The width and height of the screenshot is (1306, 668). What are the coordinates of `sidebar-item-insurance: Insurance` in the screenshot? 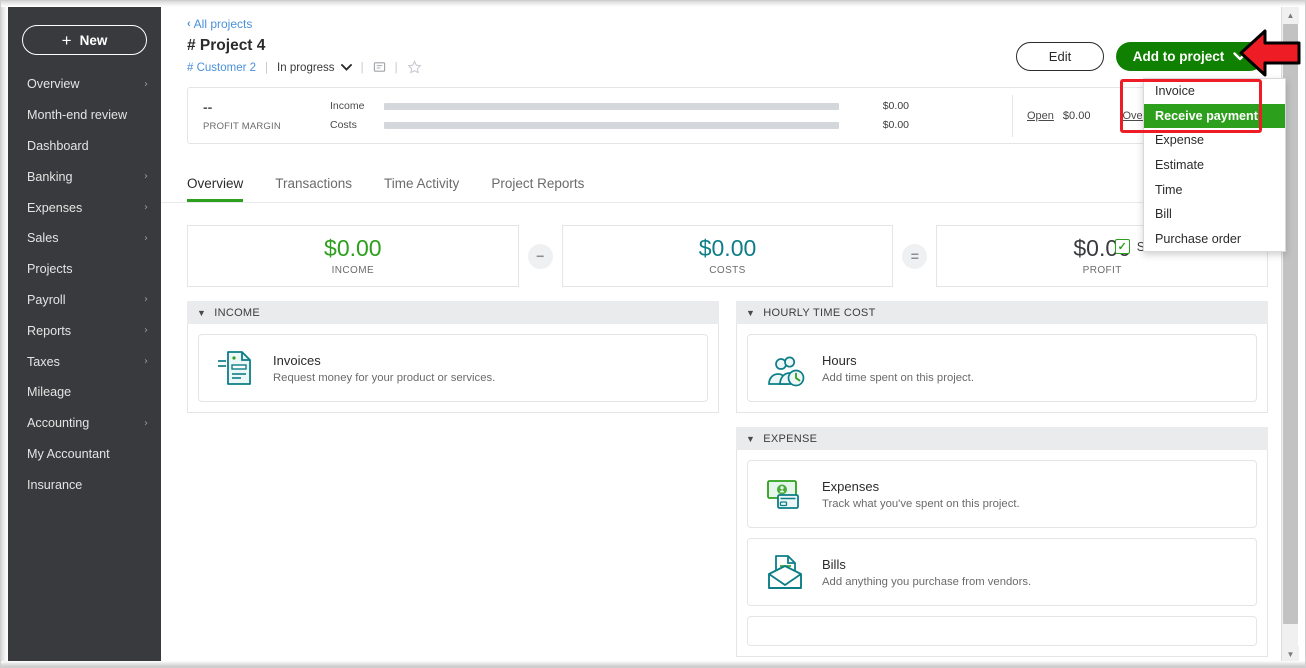 It's located at (84, 484).